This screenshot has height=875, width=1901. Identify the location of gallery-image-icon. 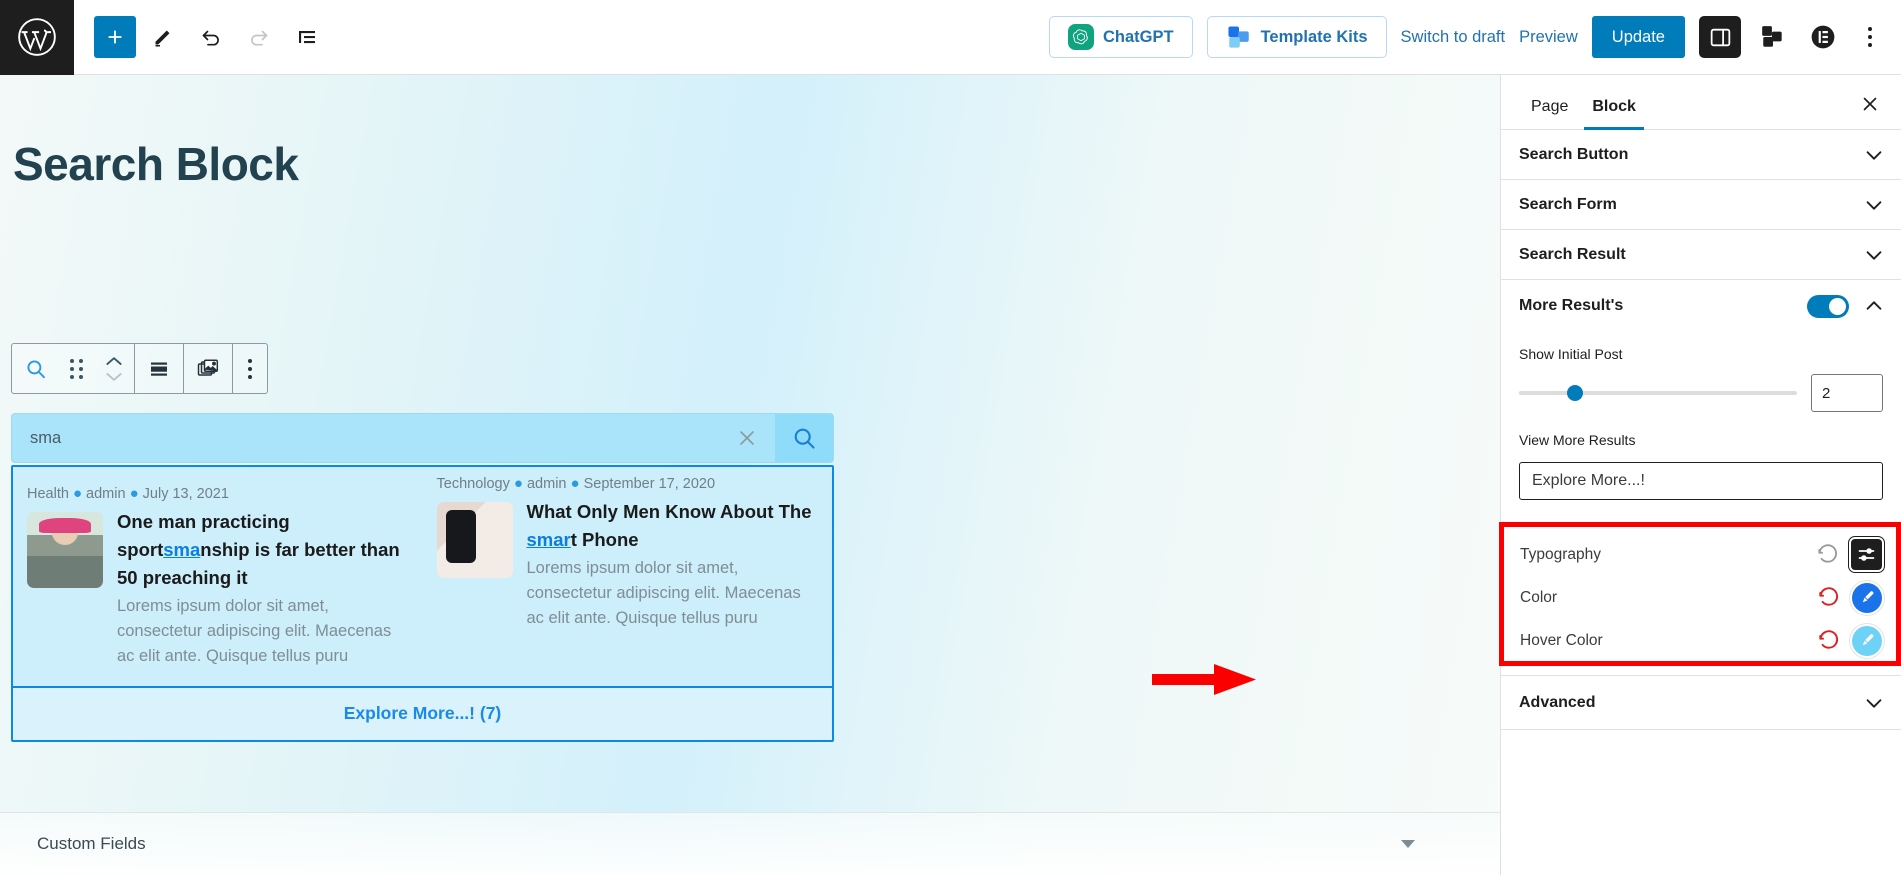
(208, 368).